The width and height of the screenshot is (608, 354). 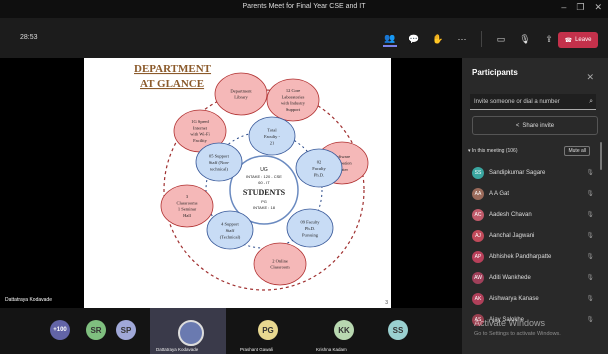 What do you see at coordinates (529, 151) in the screenshot?
I see `in-meeting-header: ▾ In this meeting (106) Mute all` at bounding box center [529, 151].